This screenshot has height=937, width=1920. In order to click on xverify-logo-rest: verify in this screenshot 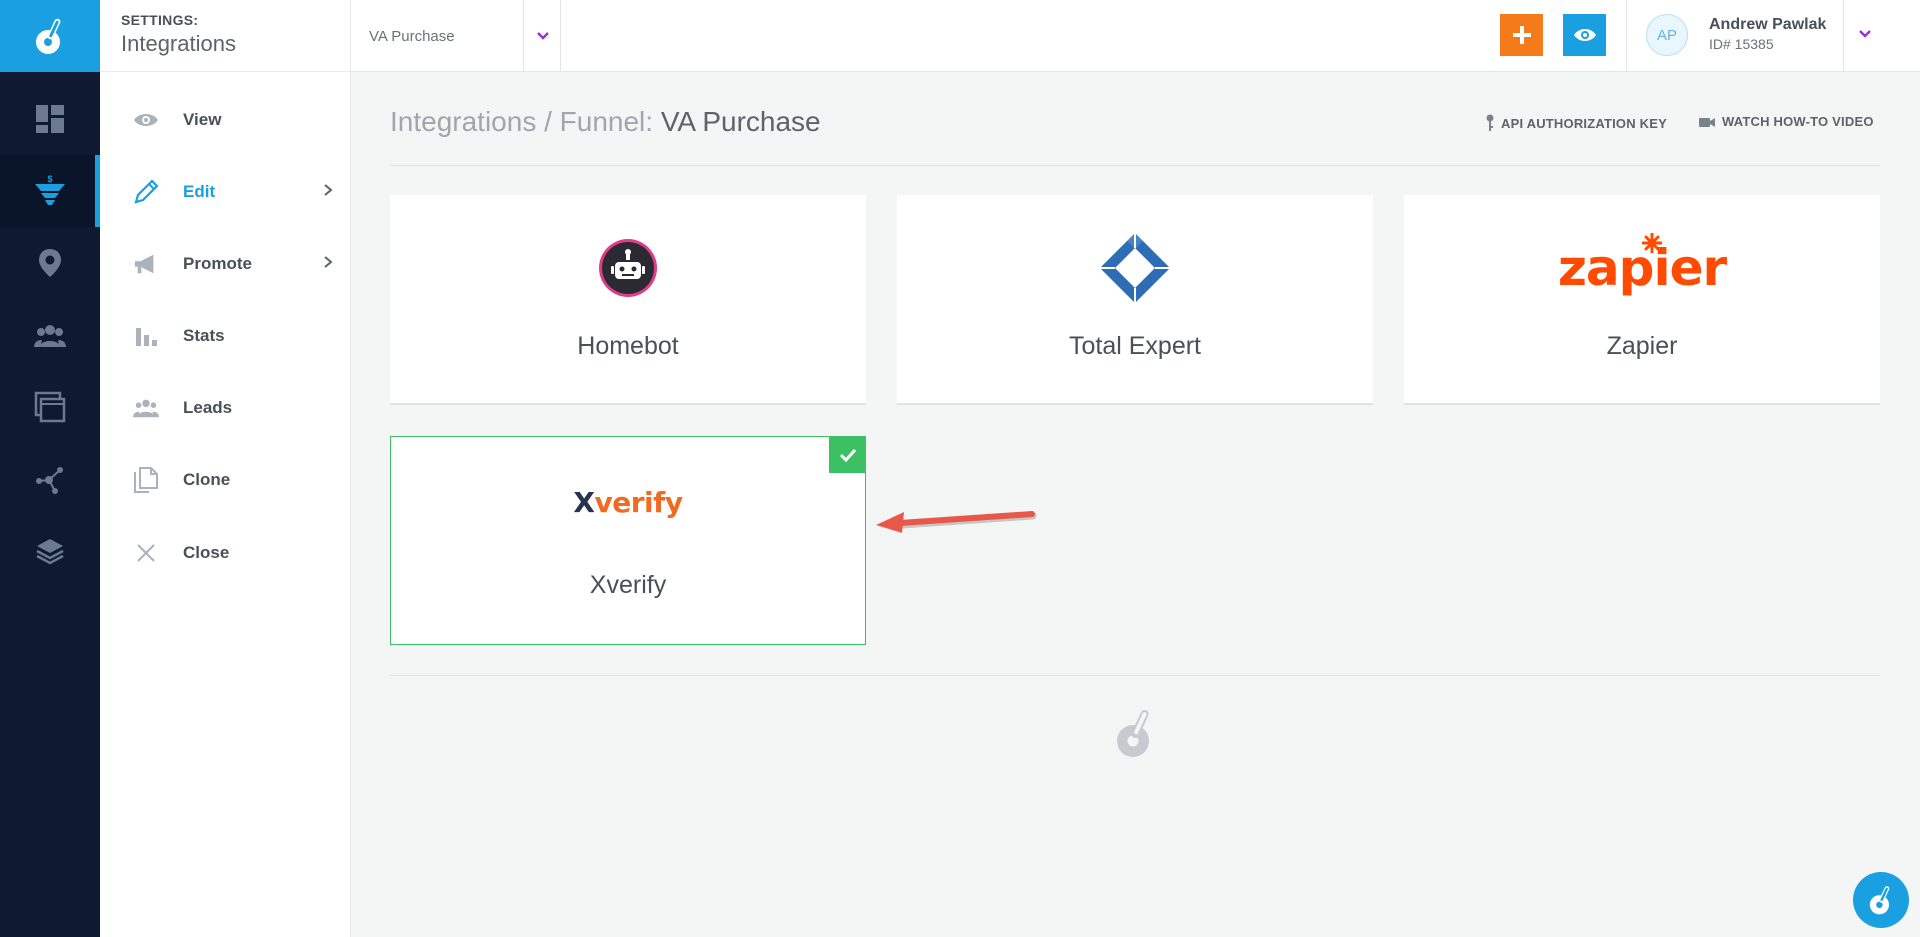, I will do `click(639, 502)`.